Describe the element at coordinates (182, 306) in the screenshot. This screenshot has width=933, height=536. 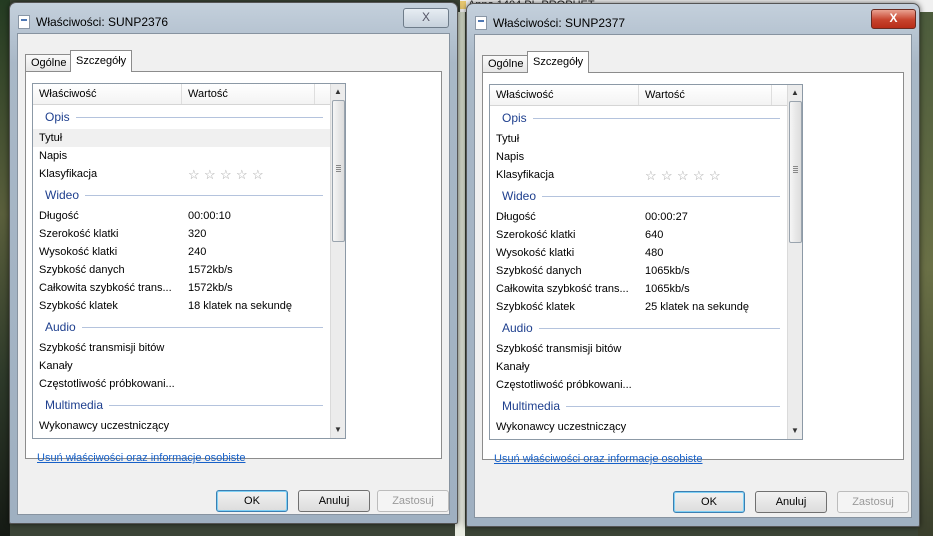
I see `property-row-frame-rate: Szybkość klatek 18 klatek na sekundę` at that location.